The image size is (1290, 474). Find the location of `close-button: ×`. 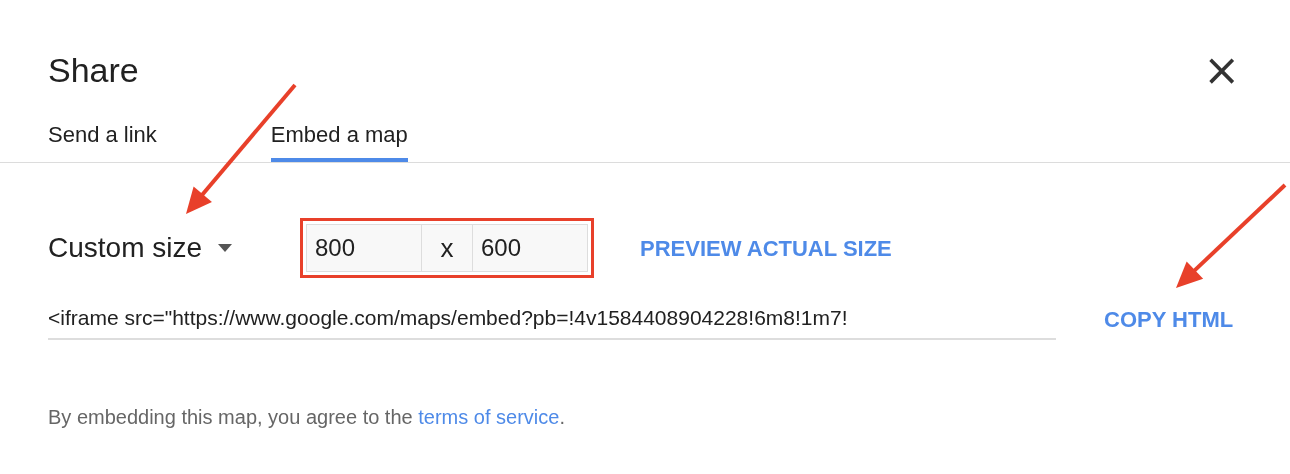

close-button: × is located at coordinates (1221, 70).